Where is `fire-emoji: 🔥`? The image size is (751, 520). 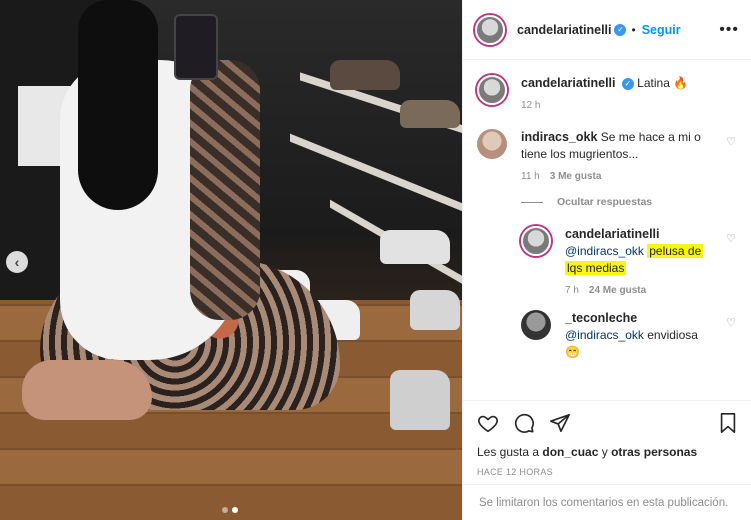
fire-emoji: 🔥 is located at coordinates (681, 83).